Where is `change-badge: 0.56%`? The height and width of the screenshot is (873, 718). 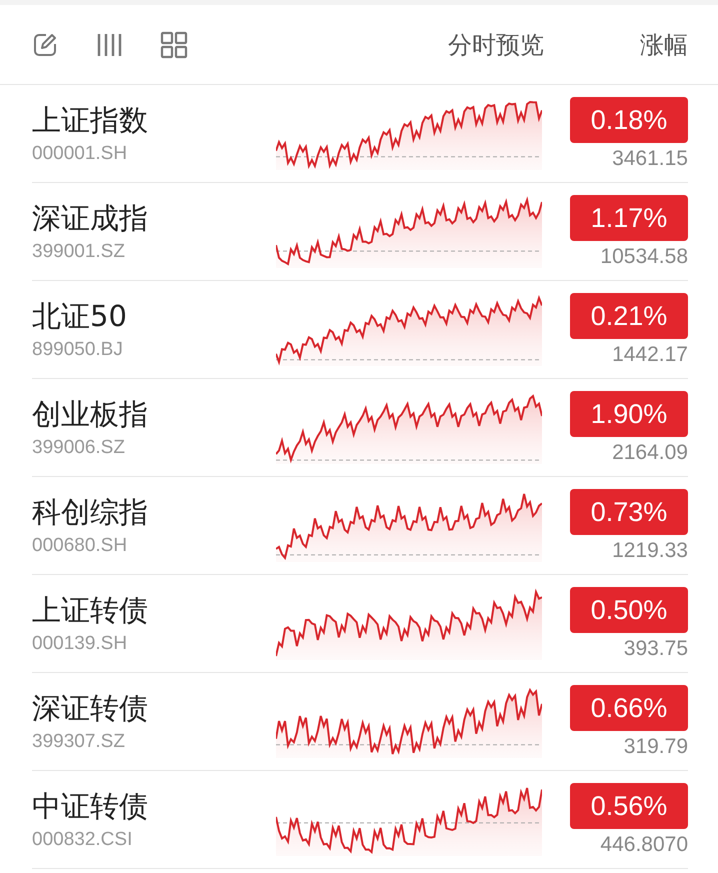
change-badge: 0.56% is located at coordinates (629, 805).